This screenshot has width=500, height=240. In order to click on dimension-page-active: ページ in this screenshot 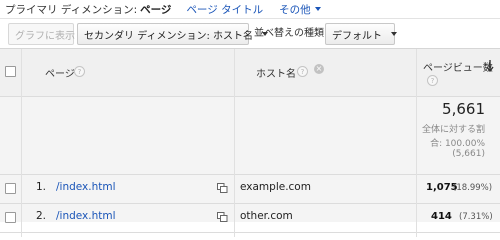, I will do `click(155, 9)`.